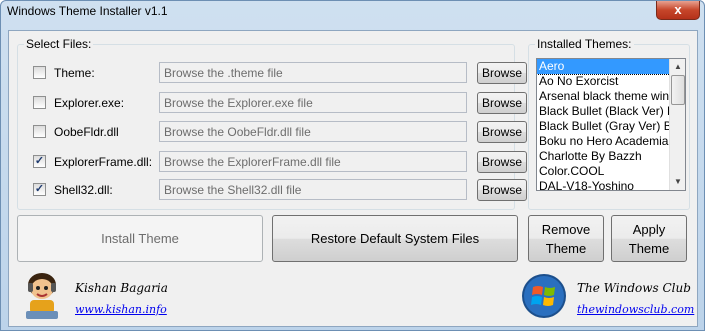  What do you see at coordinates (39, 72) in the screenshot?
I see `theme-checkbox` at bounding box center [39, 72].